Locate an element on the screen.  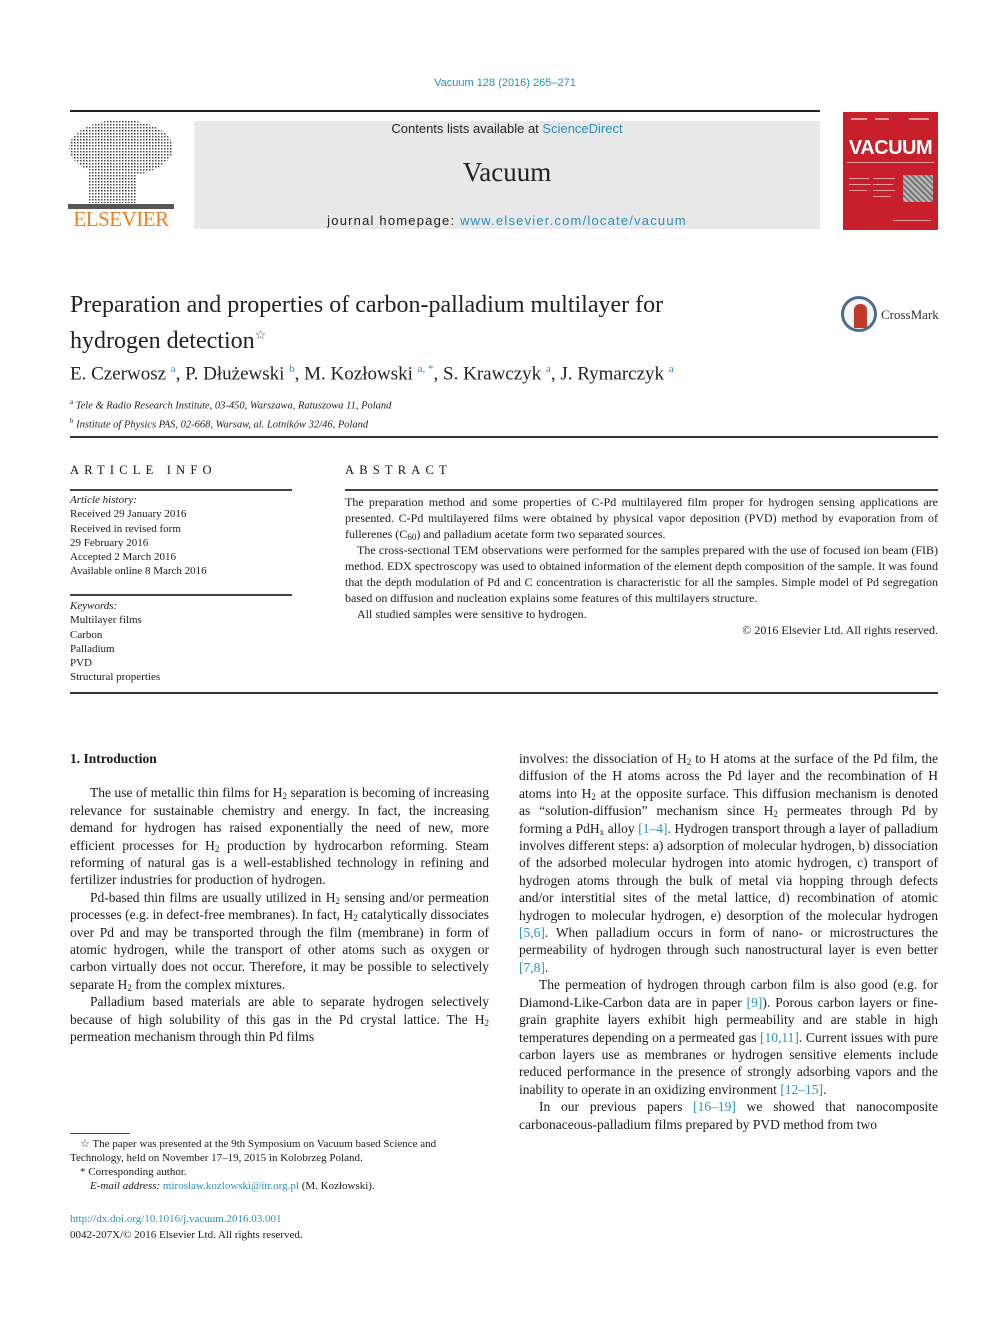
author-name: E. Czerwosz is located at coordinates (118, 373).